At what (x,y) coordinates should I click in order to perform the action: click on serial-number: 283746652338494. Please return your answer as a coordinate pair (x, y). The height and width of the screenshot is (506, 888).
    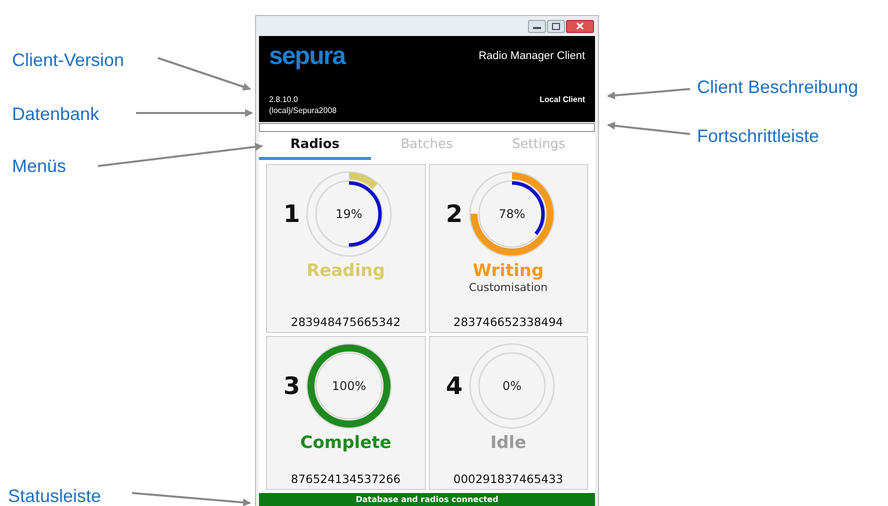
    Looking at the image, I should click on (508, 322).